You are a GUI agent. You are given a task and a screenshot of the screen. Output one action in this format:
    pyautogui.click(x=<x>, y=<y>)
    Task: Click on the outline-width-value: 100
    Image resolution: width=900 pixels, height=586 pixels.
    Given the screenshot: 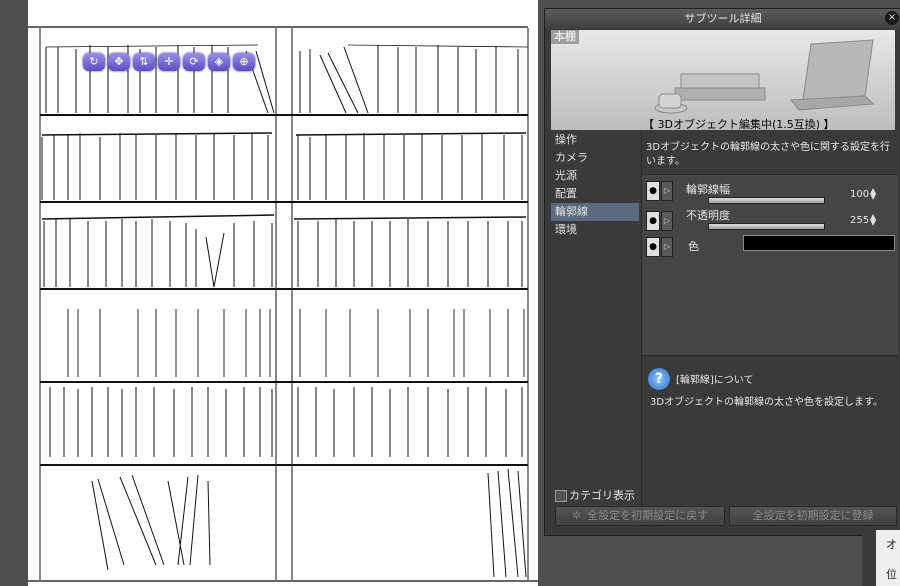 What is the action you would take?
    pyautogui.click(x=859, y=194)
    